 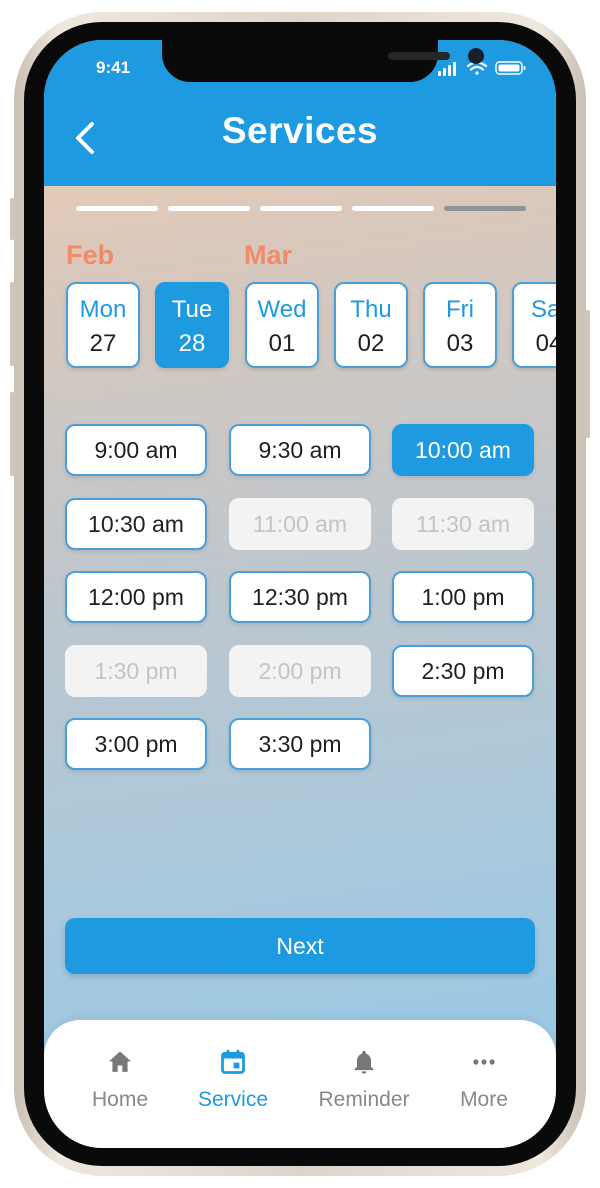 What do you see at coordinates (300, 946) in the screenshot?
I see `next-button: Next` at bounding box center [300, 946].